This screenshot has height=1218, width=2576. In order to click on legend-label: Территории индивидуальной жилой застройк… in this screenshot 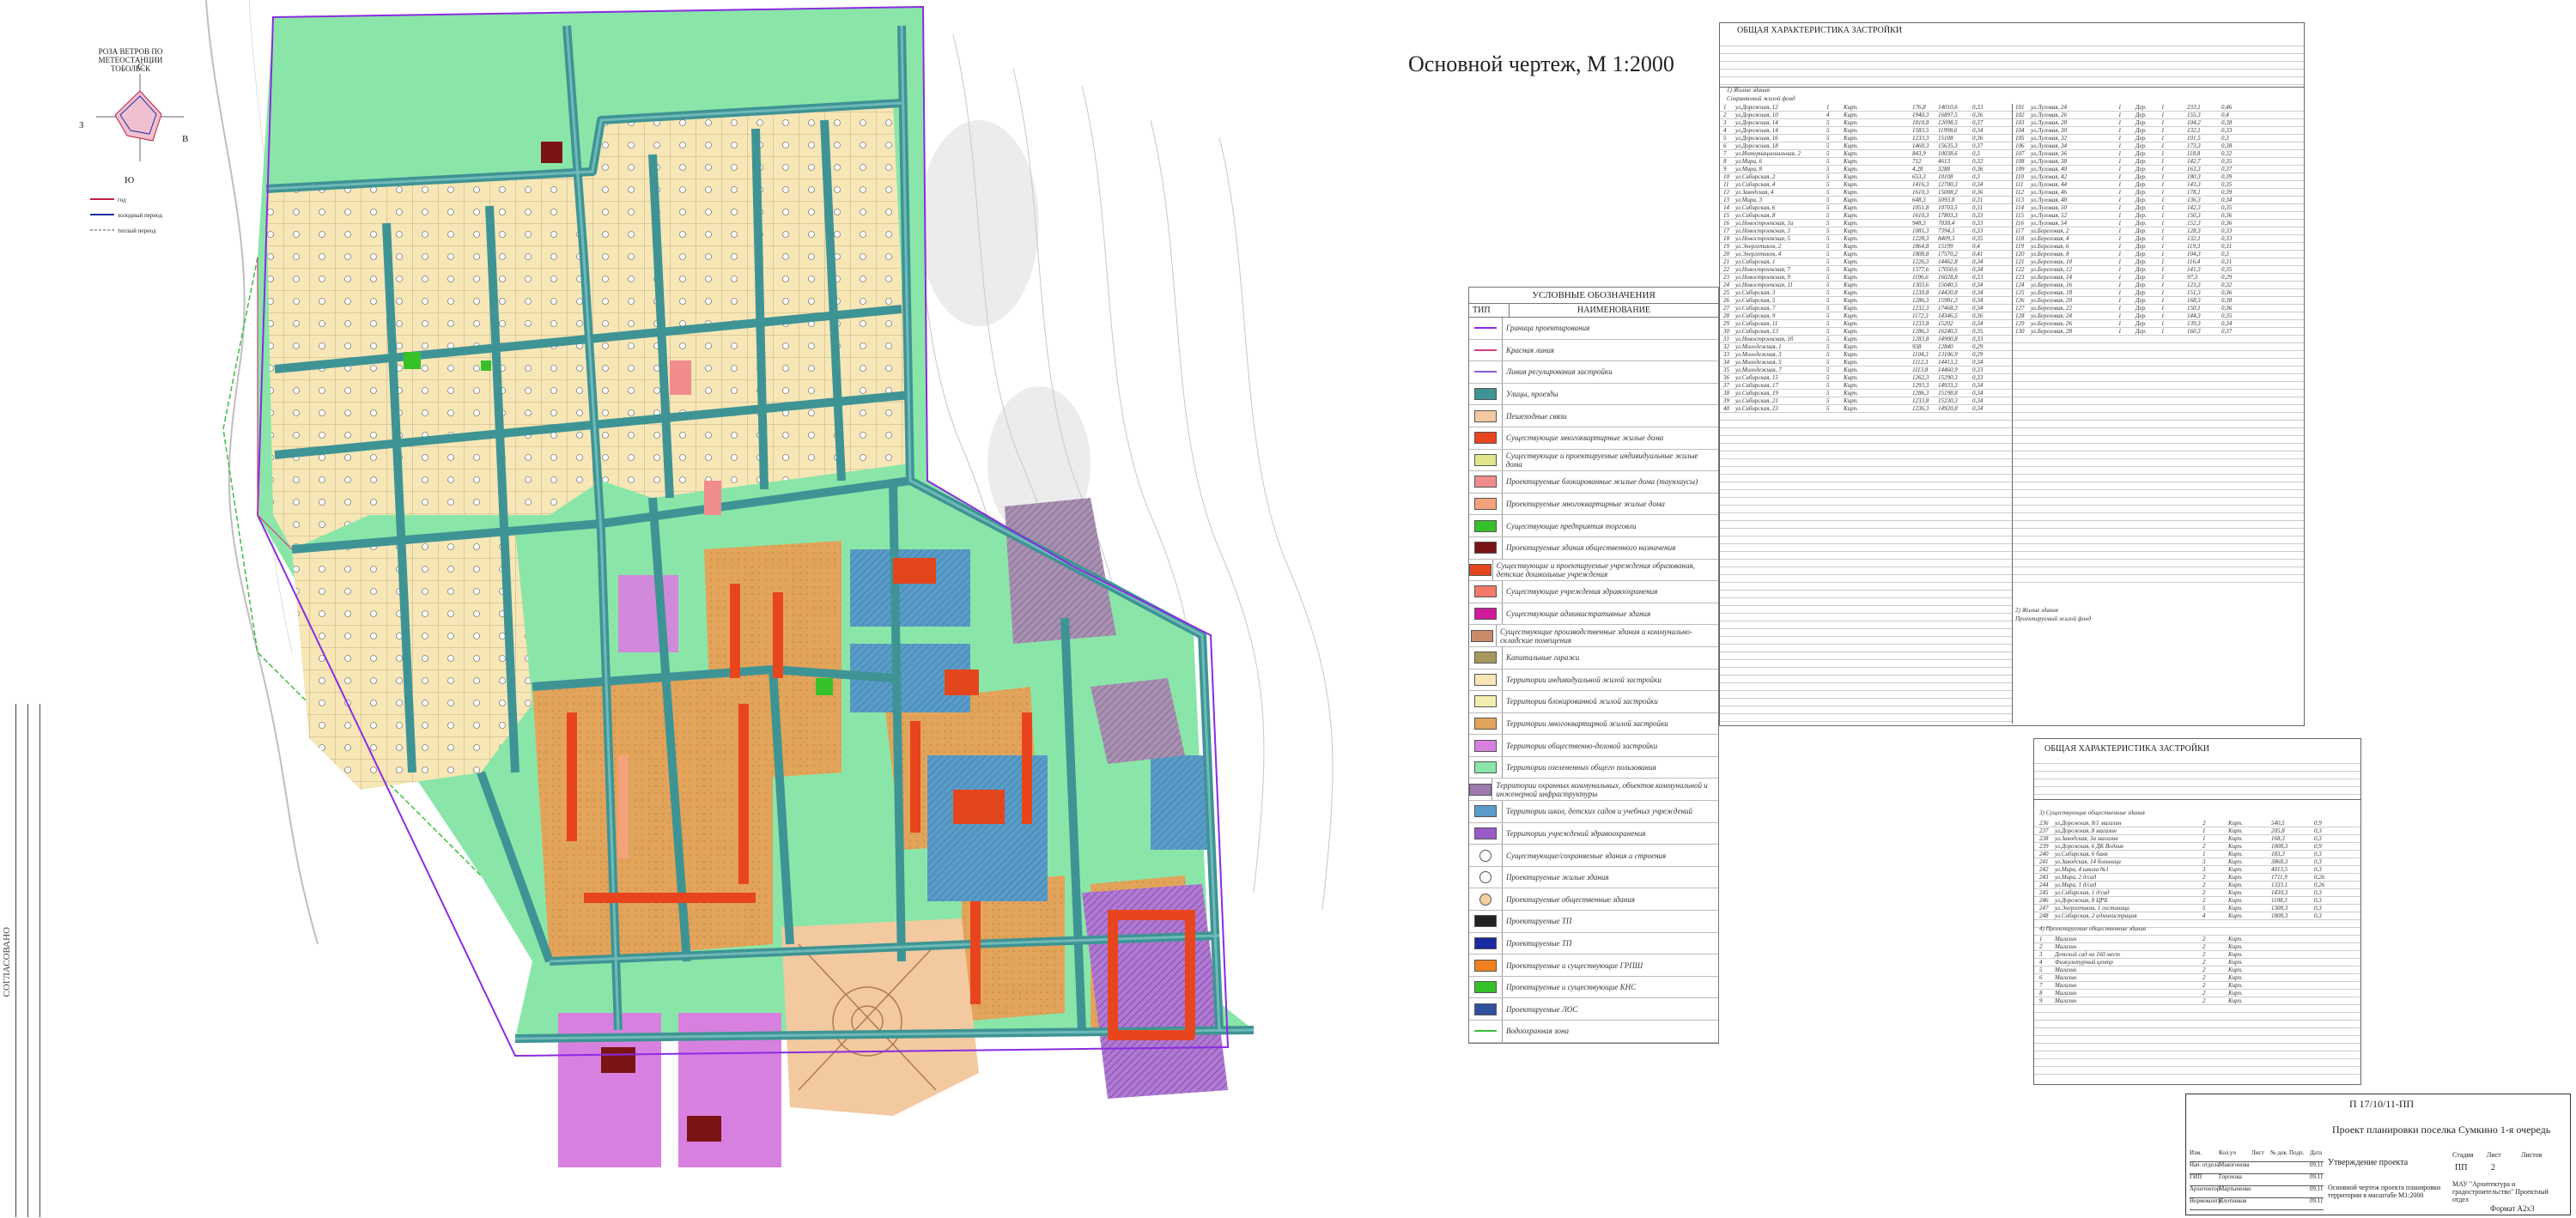, I will do `click(1584, 679)`.